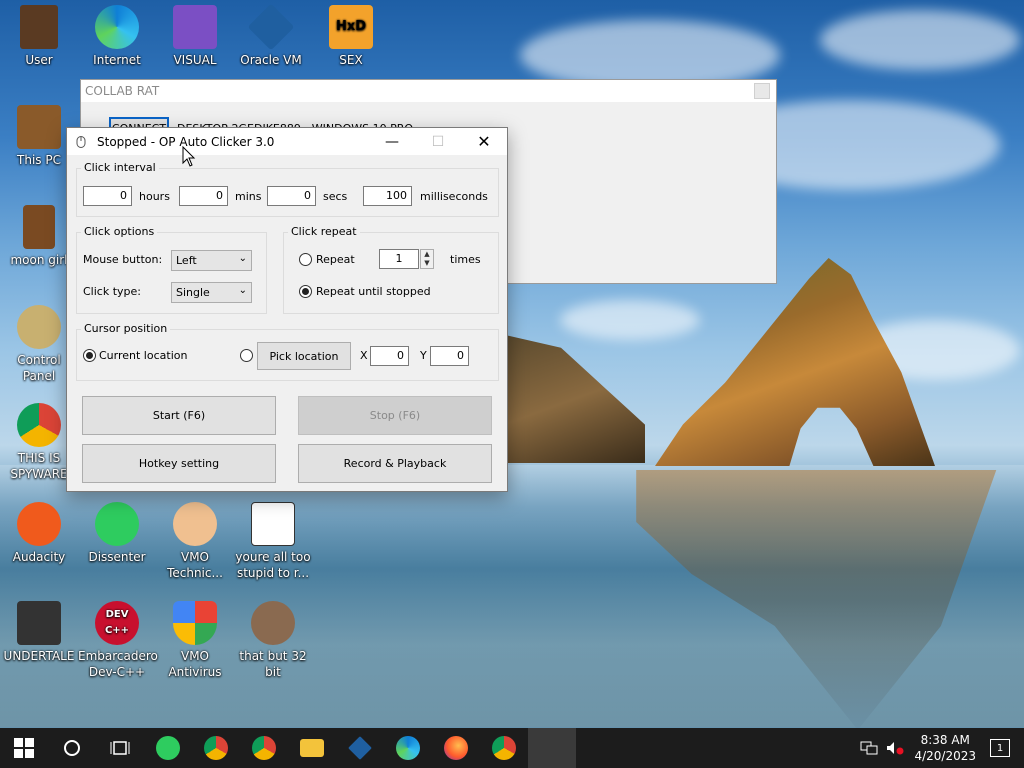 The image size is (1024, 768). What do you see at coordinates (39, 327) in the screenshot?
I see `control-panel-icon` at bounding box center [39, 327].